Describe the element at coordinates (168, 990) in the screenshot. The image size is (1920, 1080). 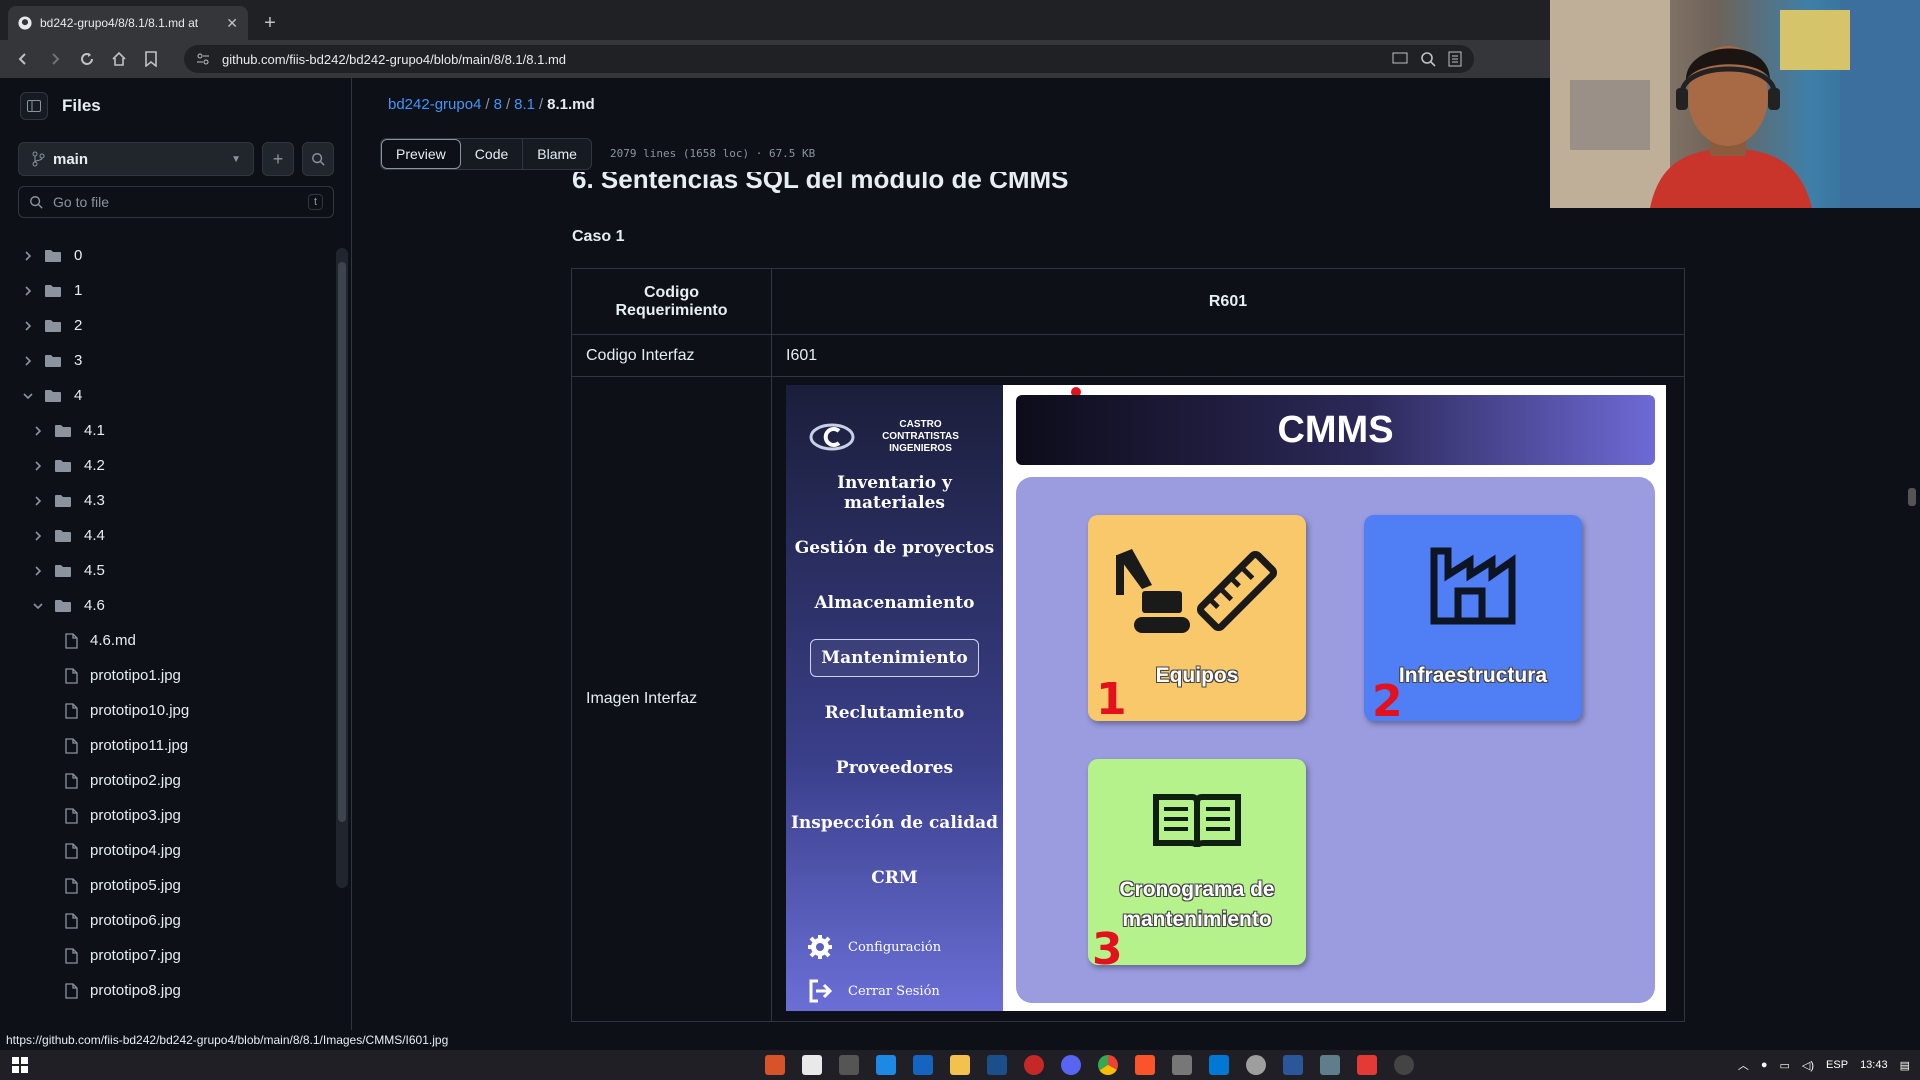
I see `tree-file-item: prototipo8.jpg` at that location.